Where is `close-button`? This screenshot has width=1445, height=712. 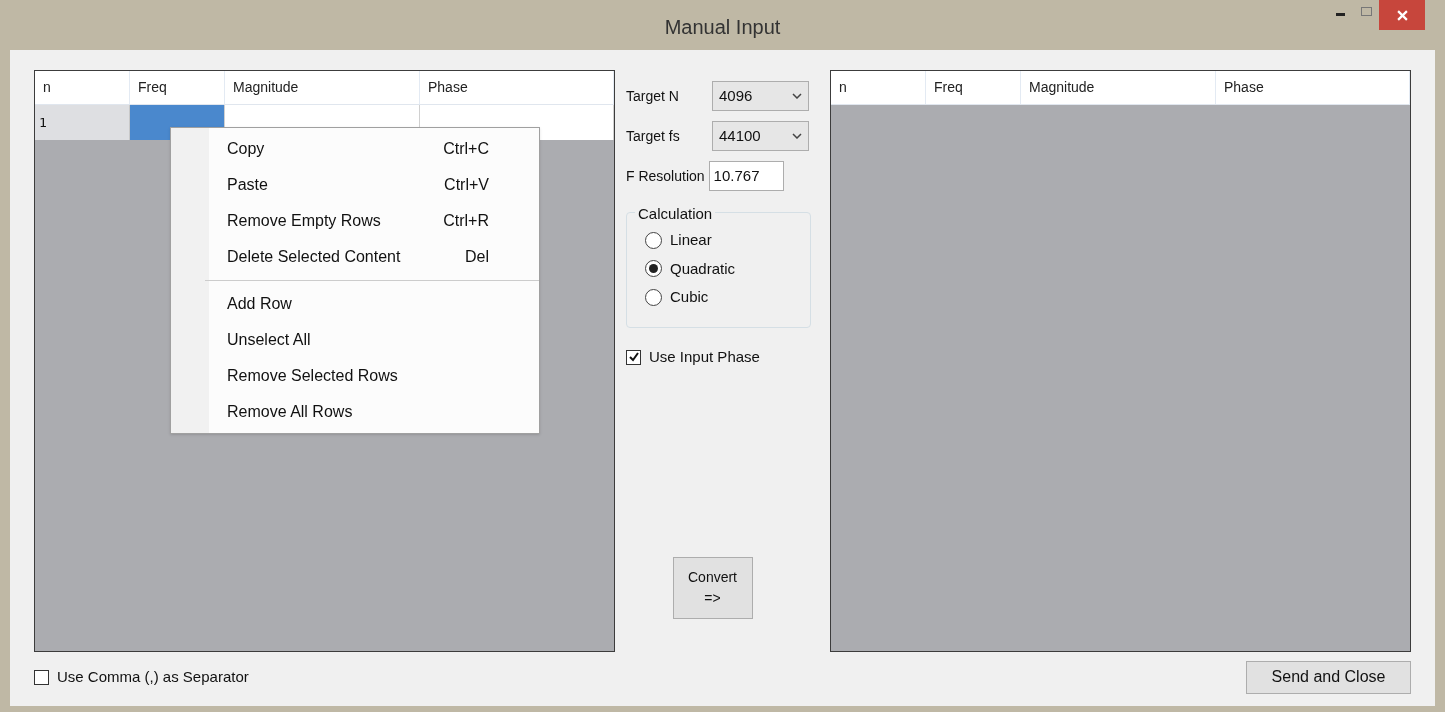 close-button is located at coordinates (1402, 15).